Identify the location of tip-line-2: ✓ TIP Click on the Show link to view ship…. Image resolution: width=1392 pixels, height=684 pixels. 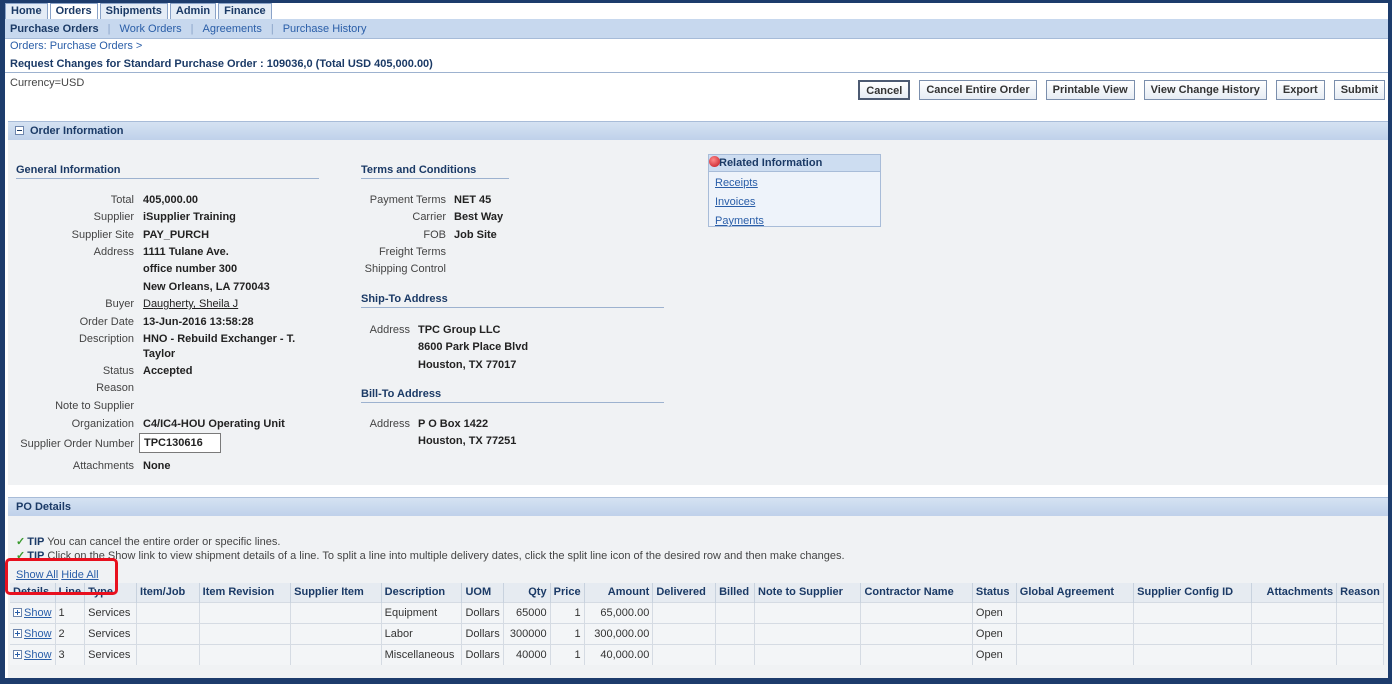
(430, 555).